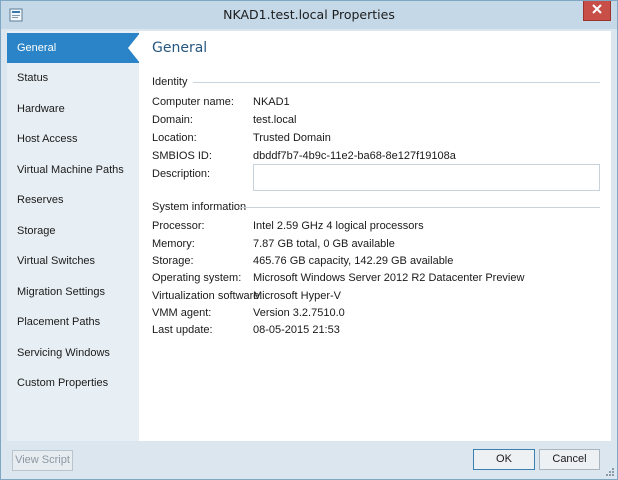 This screenshot has width=618, height=480. What do you see at coordinates (173, 261) in the screenshot?
I see `storage-label: Storage:` at bounding box center [173, 261].